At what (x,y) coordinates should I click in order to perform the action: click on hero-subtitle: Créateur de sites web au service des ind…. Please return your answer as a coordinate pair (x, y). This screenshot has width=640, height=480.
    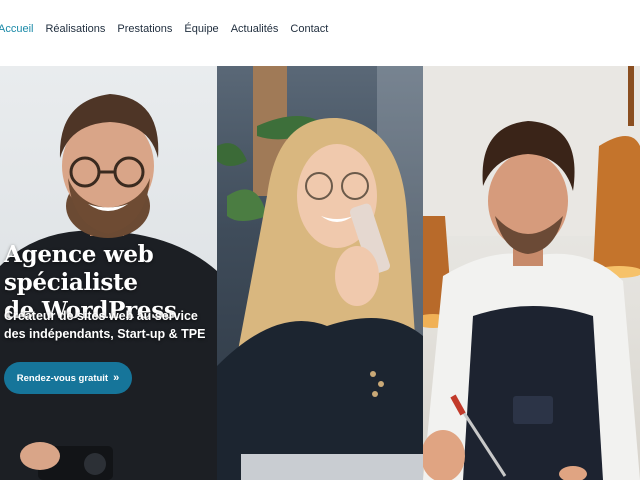
    Looking at the image, I should click on (114, 325).